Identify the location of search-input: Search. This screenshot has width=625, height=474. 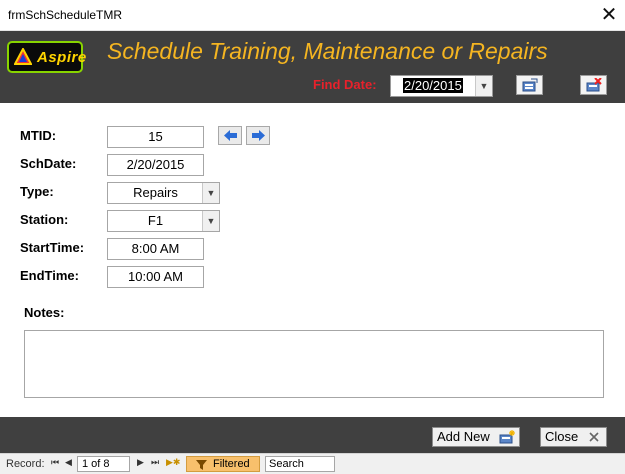
(300, 464).